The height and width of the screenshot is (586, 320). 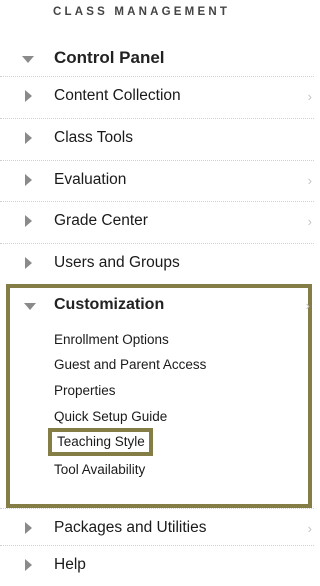 I want to click on nav-item-label: Help, so click(x=70, y=564).